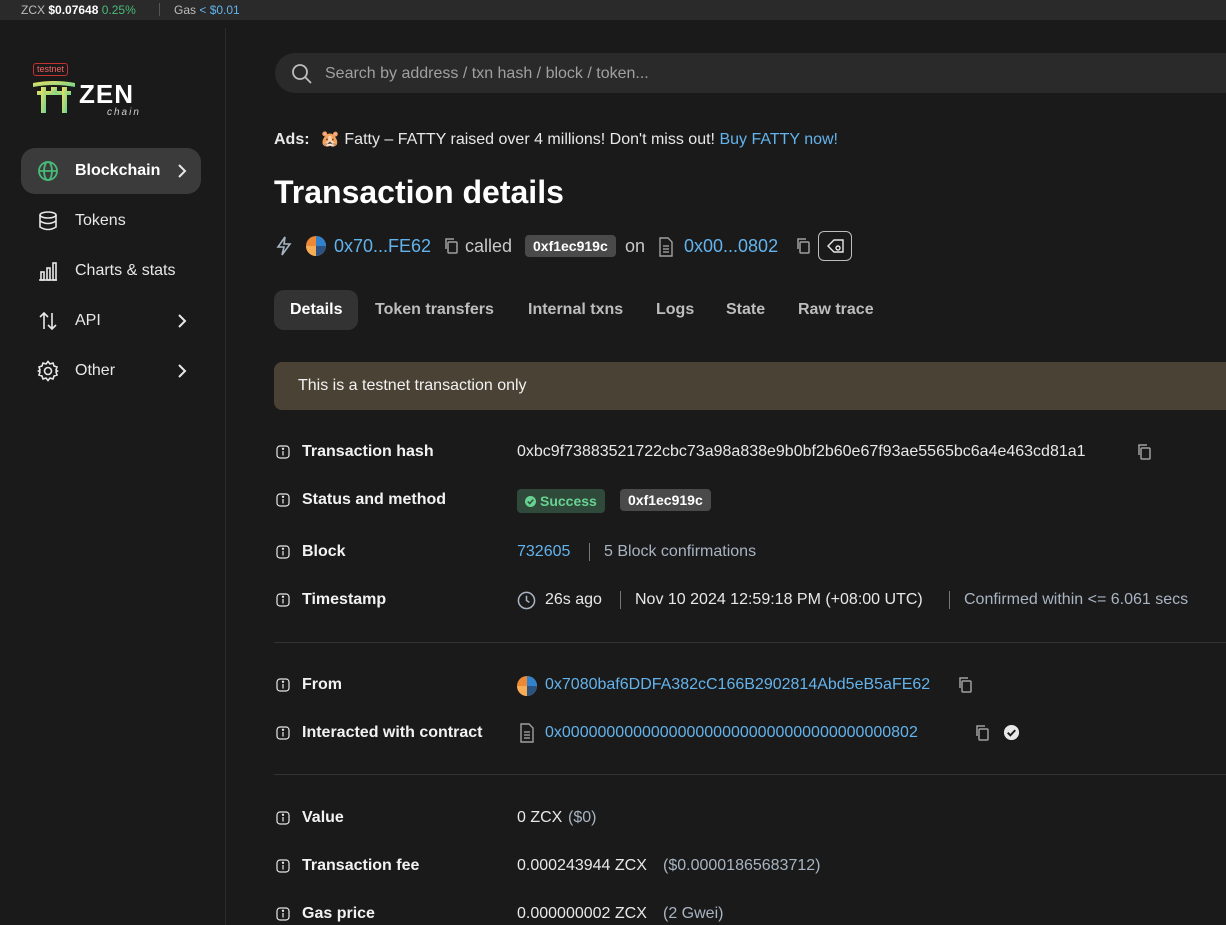 Image resolution: width=1226 pixels, height=925 pixels. Describe the element at coordinates (434, 310) in the screenshot. I see `tab-token-transfers: Token transfers` at that location.